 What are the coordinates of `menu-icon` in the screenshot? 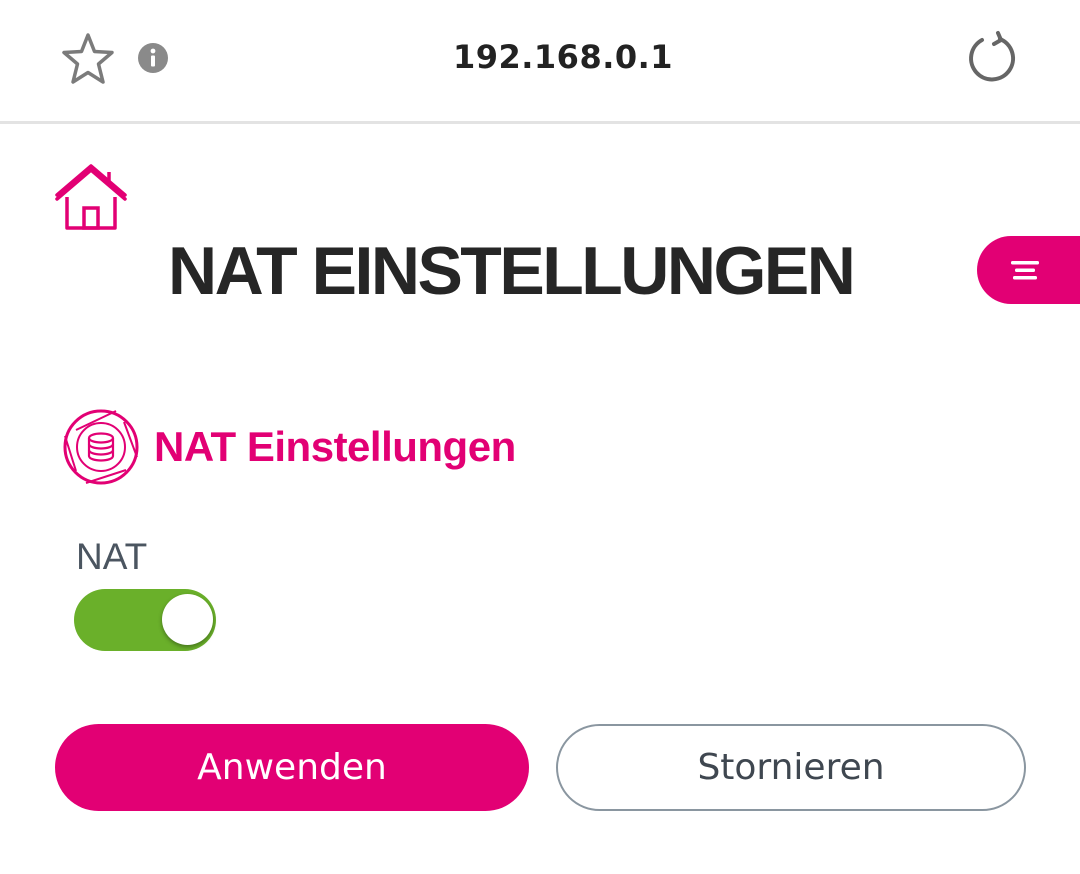 It's located at (1025, 270).